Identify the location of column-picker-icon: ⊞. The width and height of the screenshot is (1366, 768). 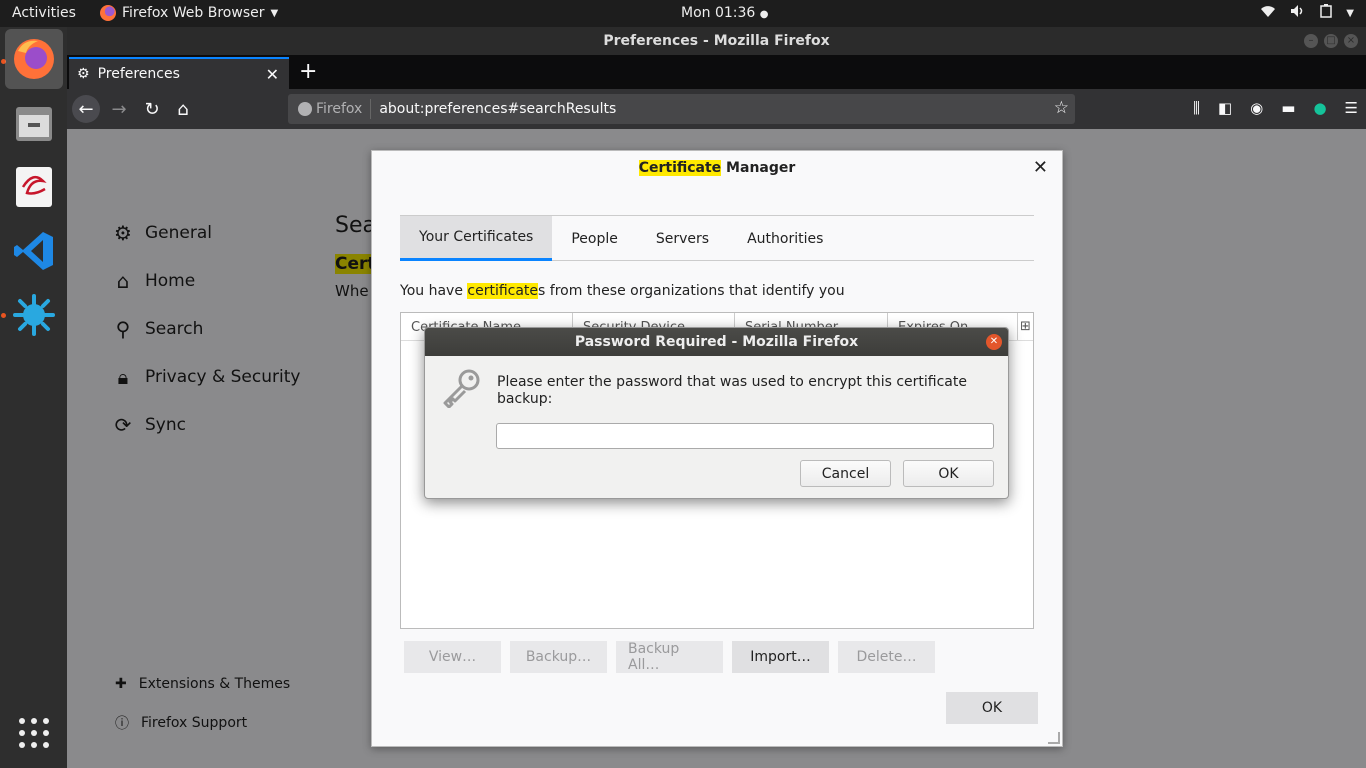
(1025, 326).